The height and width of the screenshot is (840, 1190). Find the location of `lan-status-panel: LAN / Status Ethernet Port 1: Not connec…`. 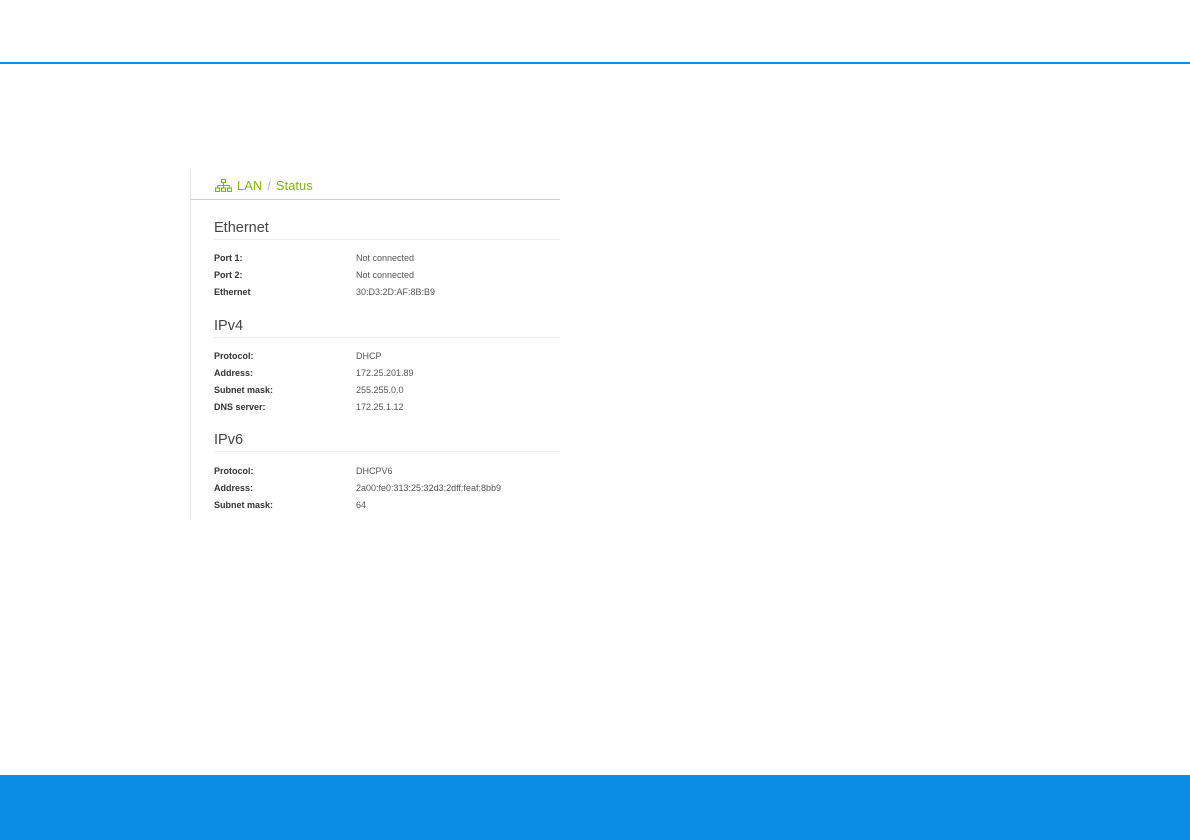

lan-status-panel: LAN / Status Ethernet Port 1: Not connec… is located at coordinates (375, 345).